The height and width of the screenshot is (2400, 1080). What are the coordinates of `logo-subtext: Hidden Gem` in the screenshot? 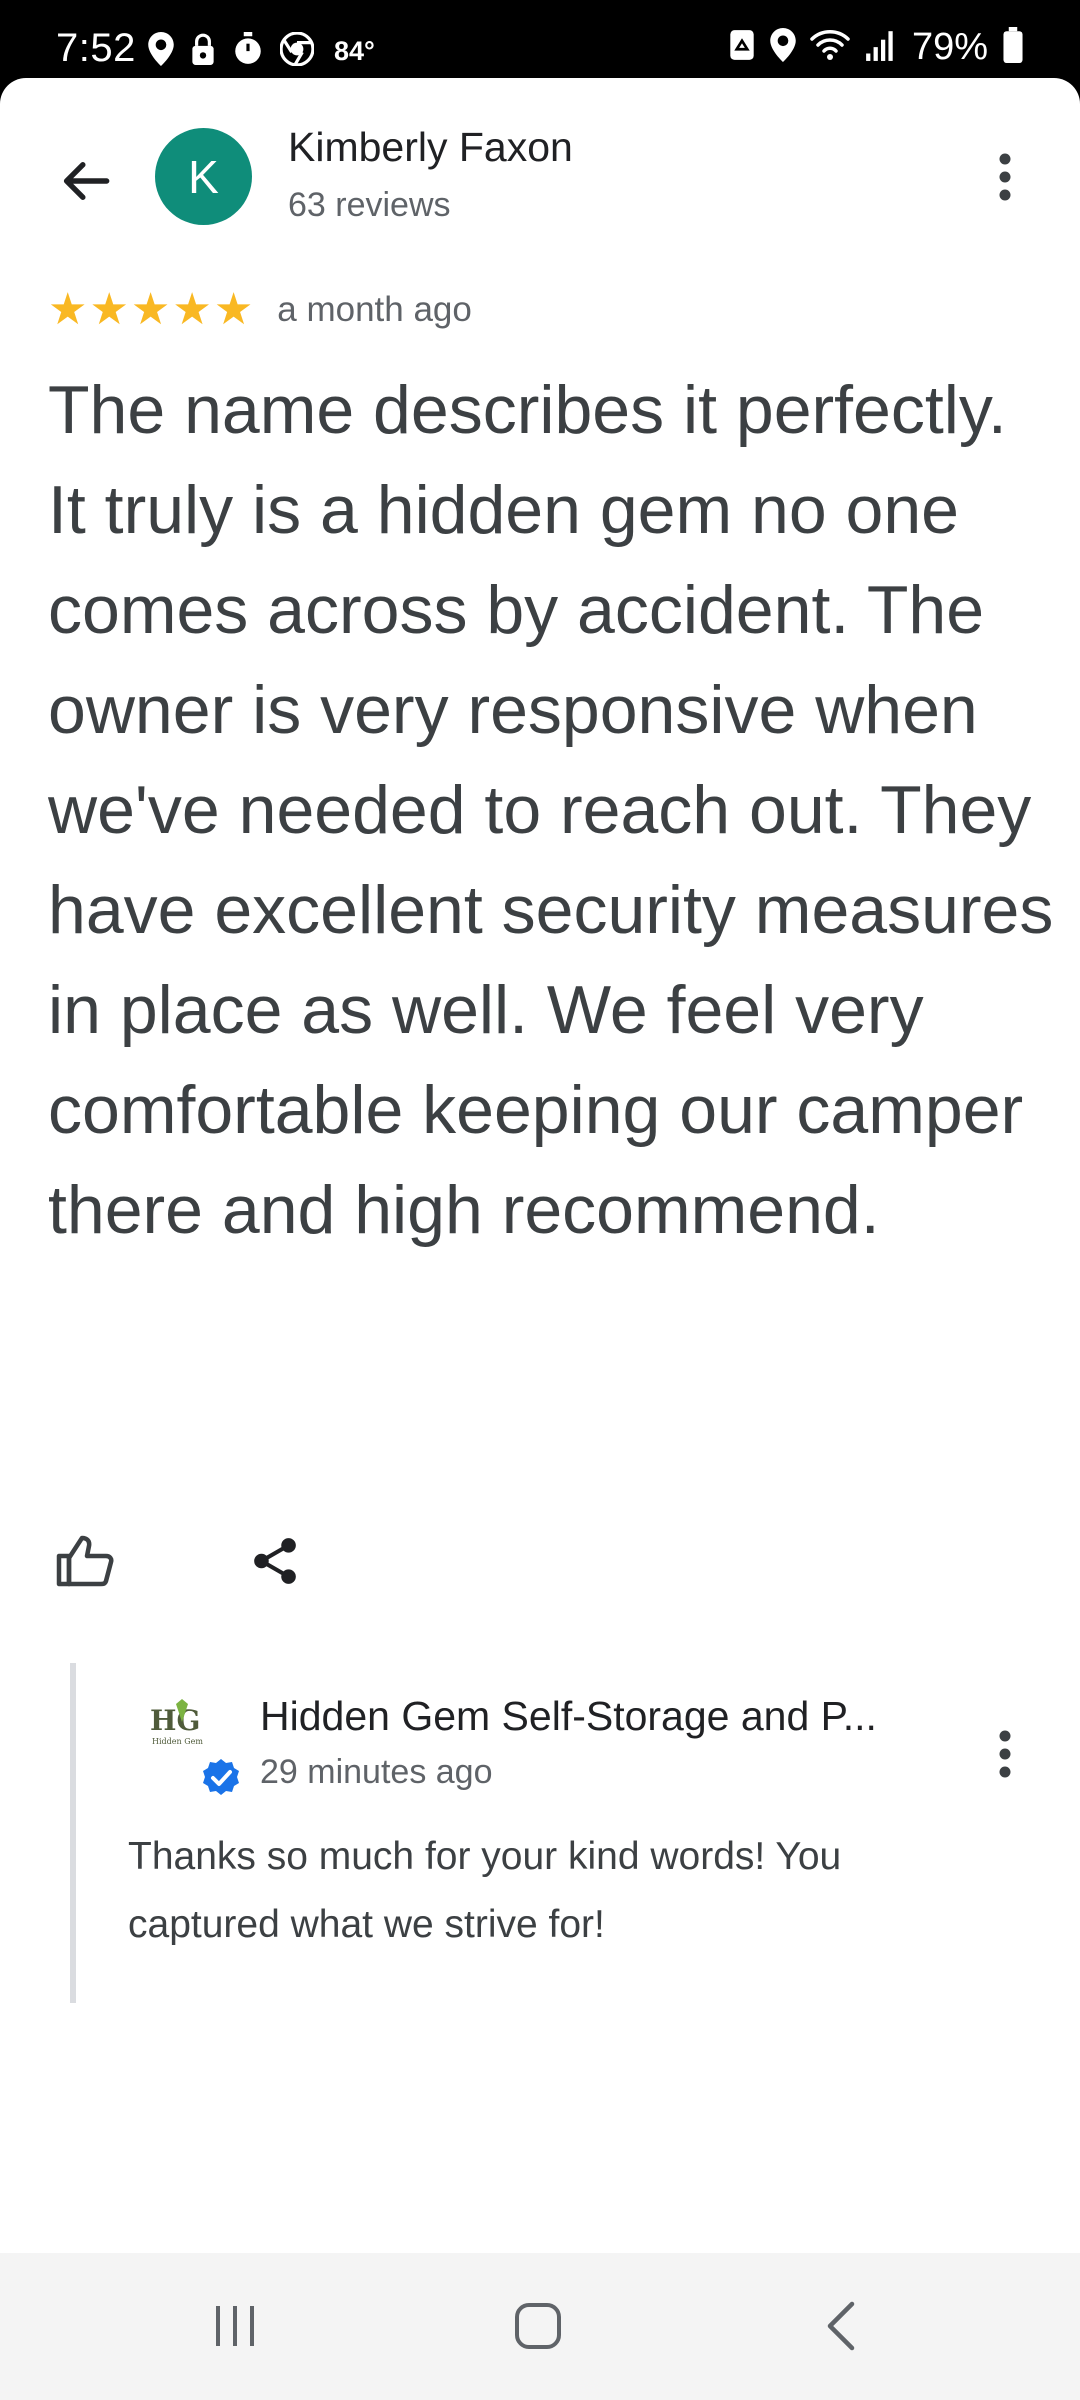 It's located at (177, 1741).